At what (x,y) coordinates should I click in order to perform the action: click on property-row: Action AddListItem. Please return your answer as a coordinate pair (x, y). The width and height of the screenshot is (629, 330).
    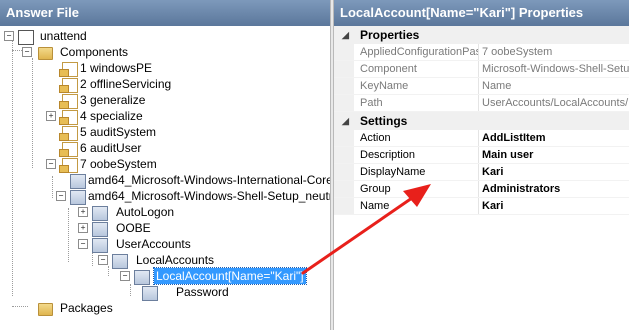
    Looking at the image, I should click on (481, 138).